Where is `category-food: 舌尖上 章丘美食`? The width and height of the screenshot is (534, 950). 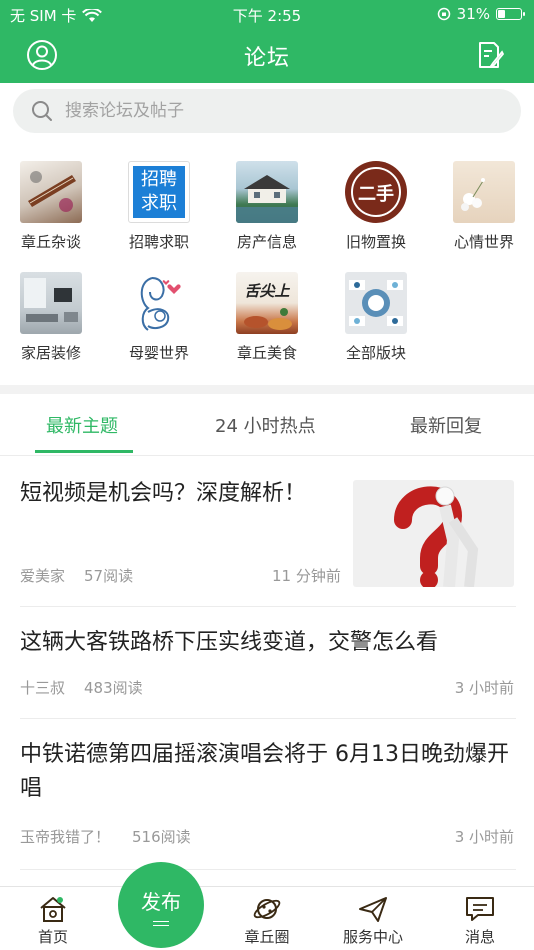
category-food: 舌尖上 章丘美食 is located at coordinates (267, 317).